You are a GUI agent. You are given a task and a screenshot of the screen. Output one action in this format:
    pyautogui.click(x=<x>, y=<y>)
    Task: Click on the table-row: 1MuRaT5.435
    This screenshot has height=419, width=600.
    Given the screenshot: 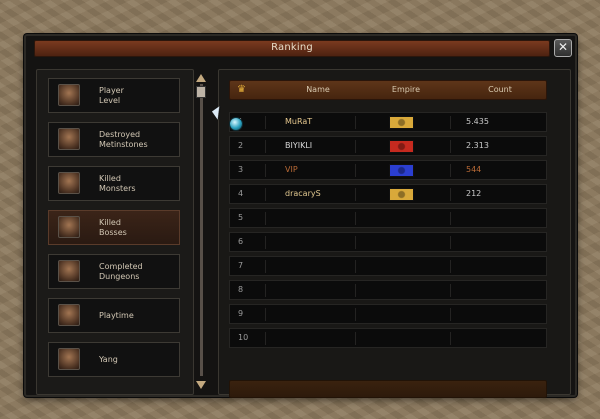 What is the action you would take?
    pyautogui.click(x=388, y=122)
    